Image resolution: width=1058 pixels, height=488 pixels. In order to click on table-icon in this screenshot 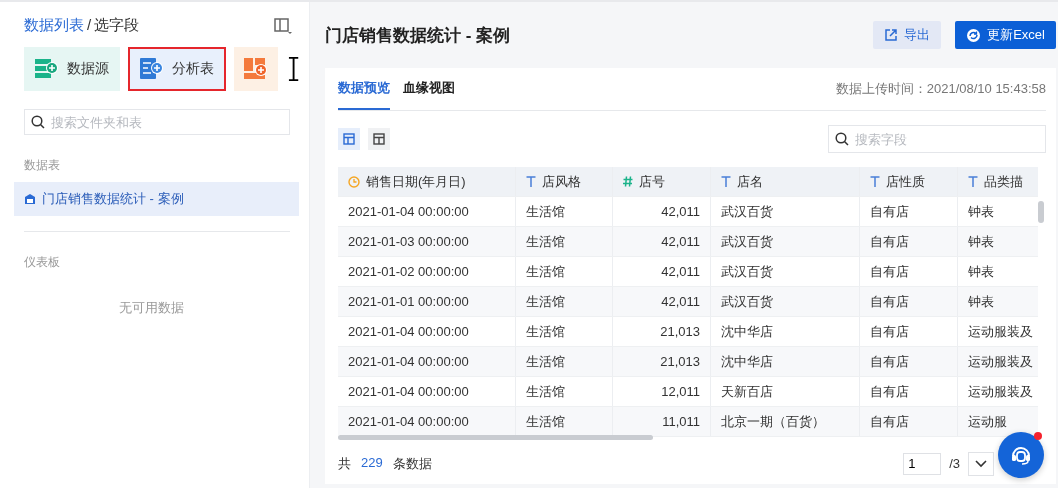, I will do `click(349, 139)`.